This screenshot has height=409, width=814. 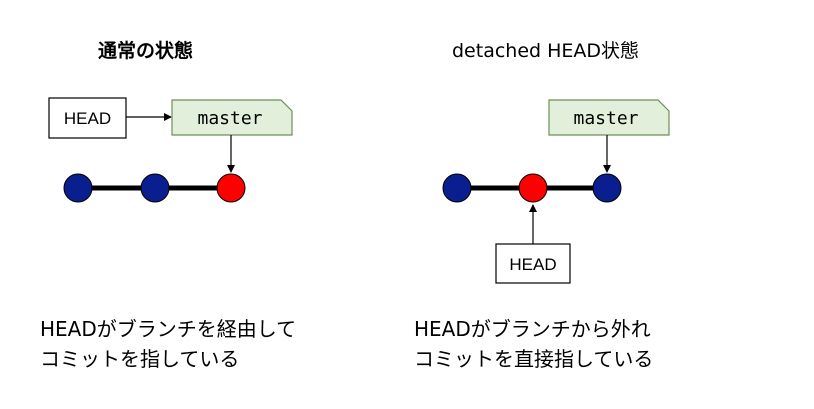 I want to click on left-caption-line1: HEADがブランチを経由して, so click(x=168, y=329).